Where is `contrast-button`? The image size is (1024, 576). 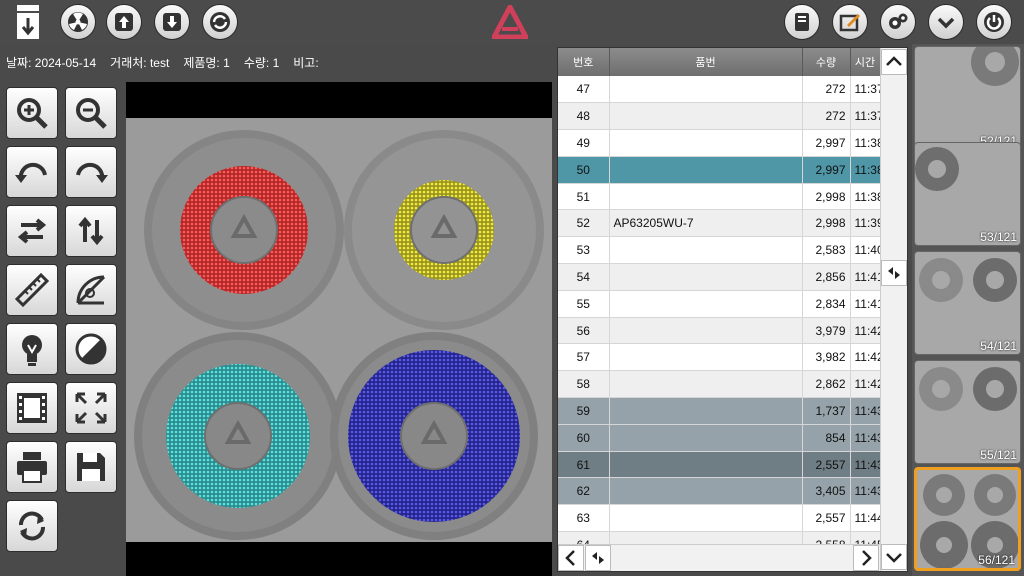 contrast-button is located at coordinates (91, 349).